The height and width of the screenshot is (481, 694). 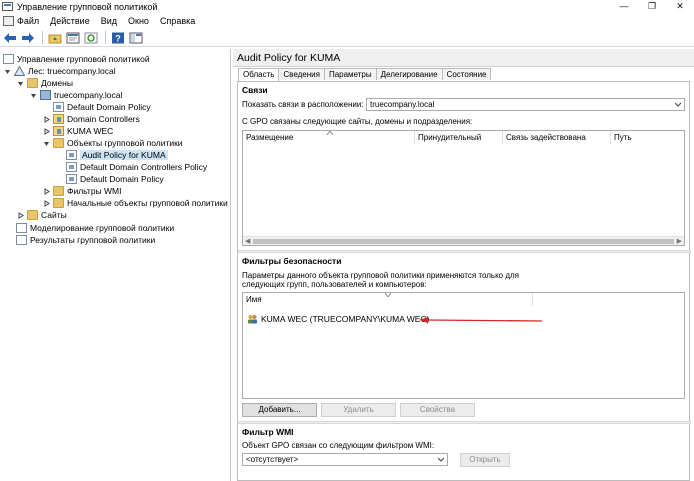 What do you see at coordinates (652, 6) in the screenshot?
I see `restore-button: ❐` at bounding box center [652, 6].